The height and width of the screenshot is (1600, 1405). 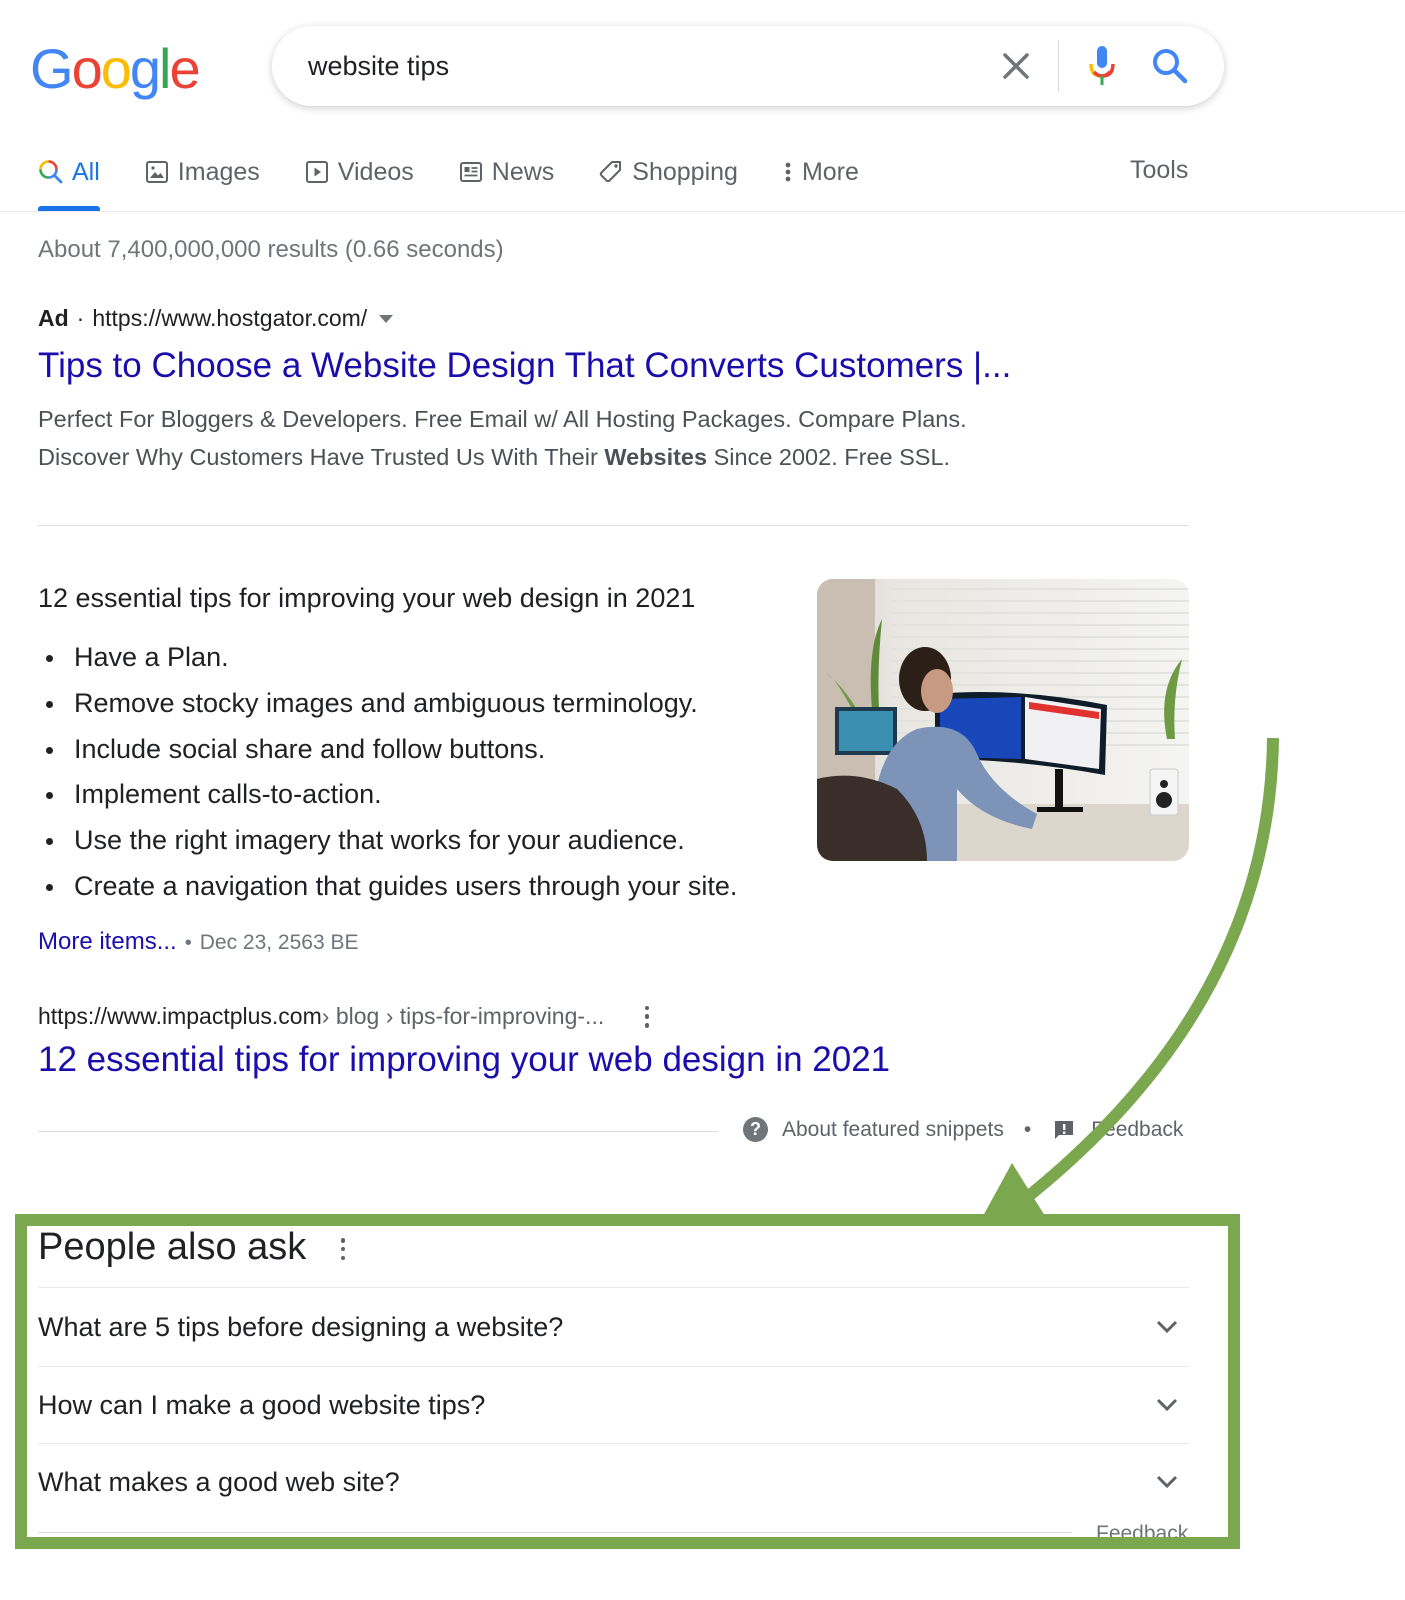 What do you see at coordinates (218, 171) in the screenshot?
I see `tab-label: Images` at bounding box center [218, 171].